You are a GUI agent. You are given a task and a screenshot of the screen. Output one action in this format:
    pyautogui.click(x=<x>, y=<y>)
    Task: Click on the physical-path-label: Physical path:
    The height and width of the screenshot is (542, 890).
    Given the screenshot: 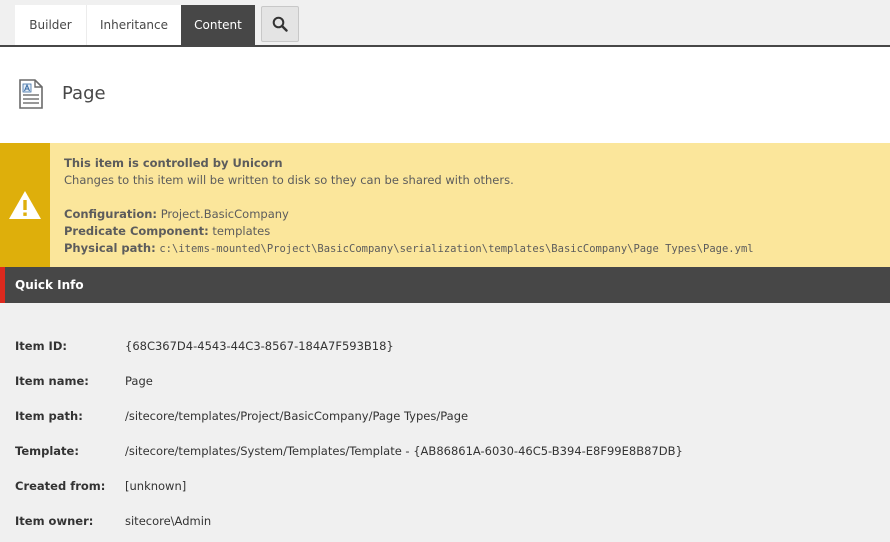 What is the action you would take?
    pyautogui.click(x=110, y=248)
    